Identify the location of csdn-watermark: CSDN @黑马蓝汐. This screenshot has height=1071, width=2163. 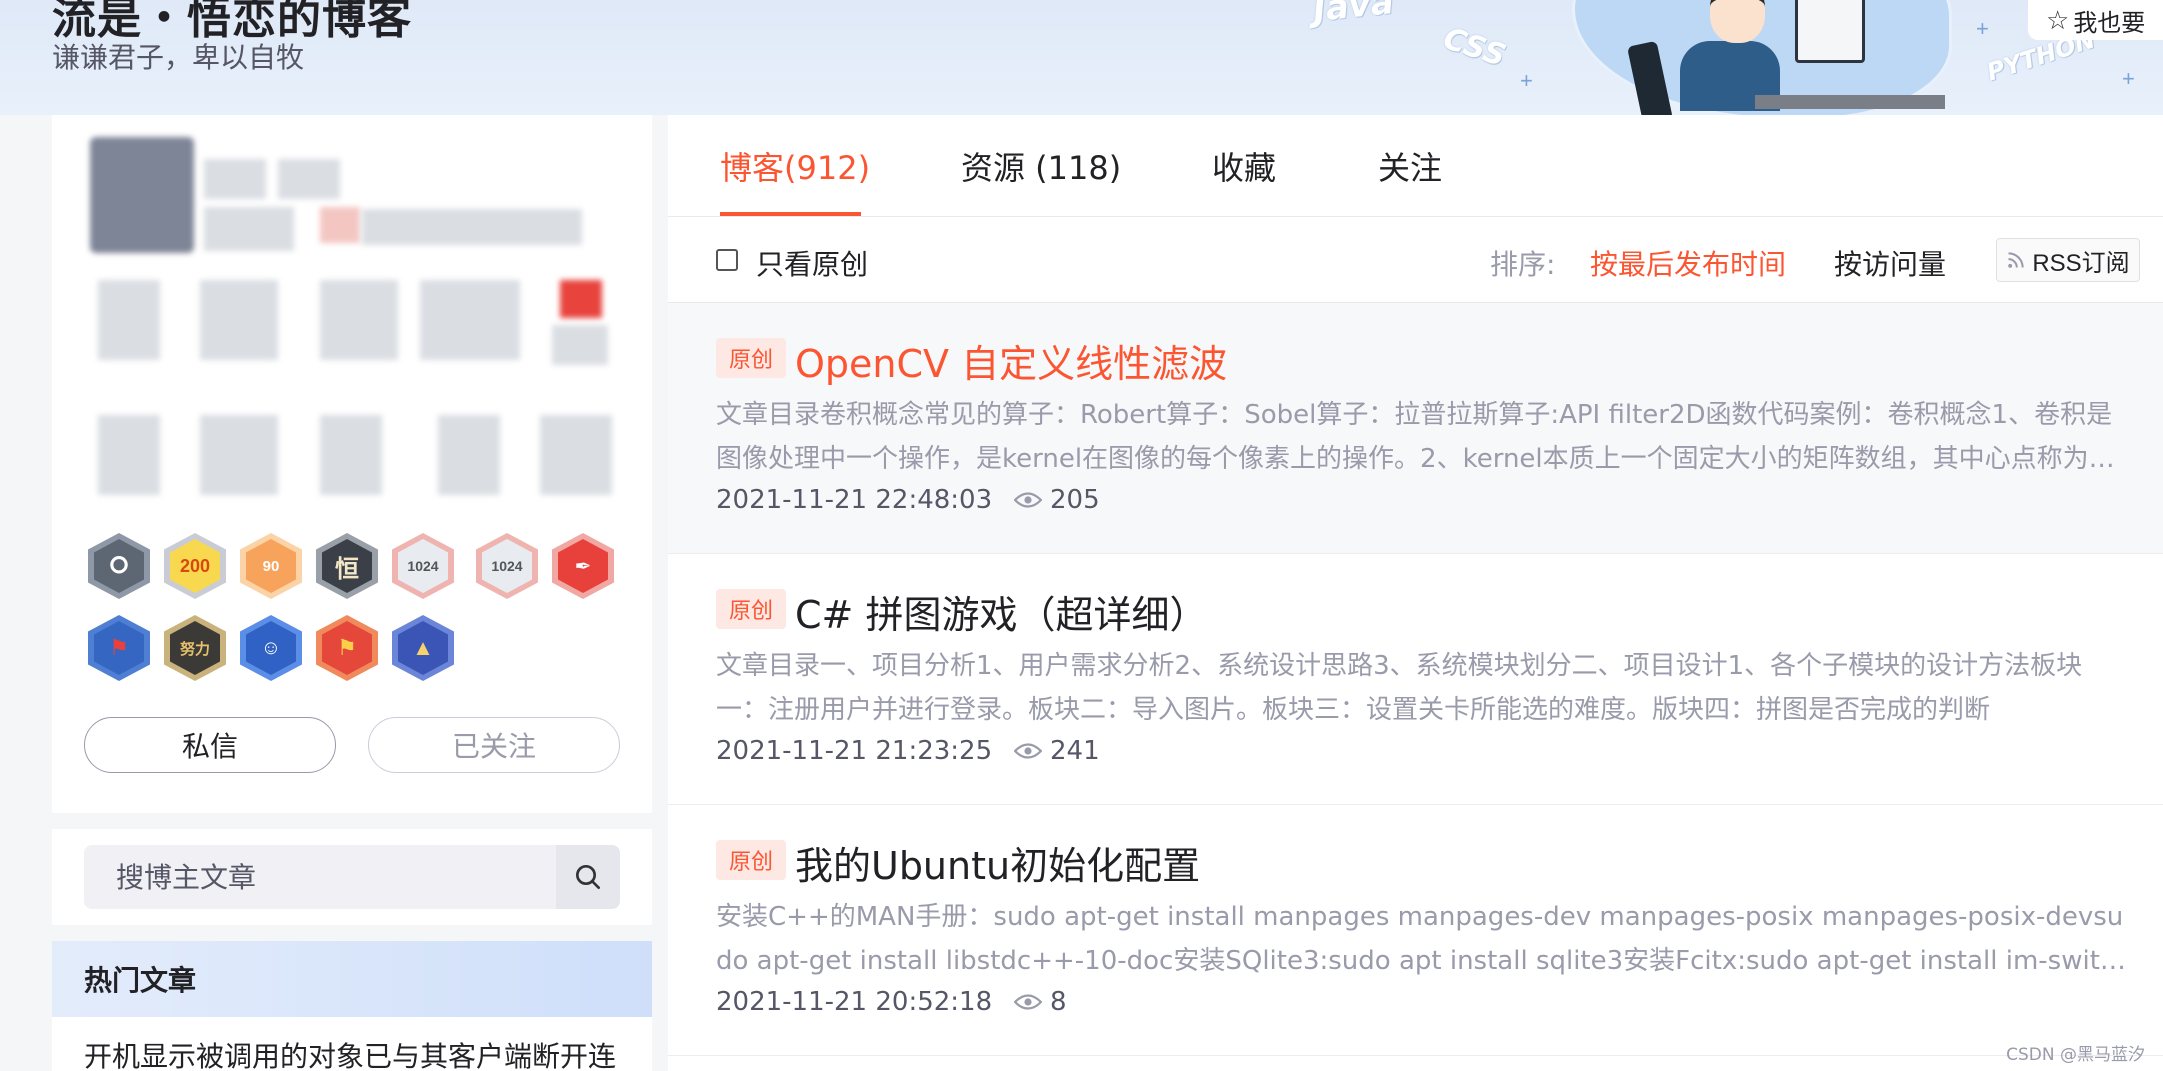
(2075, 1055).